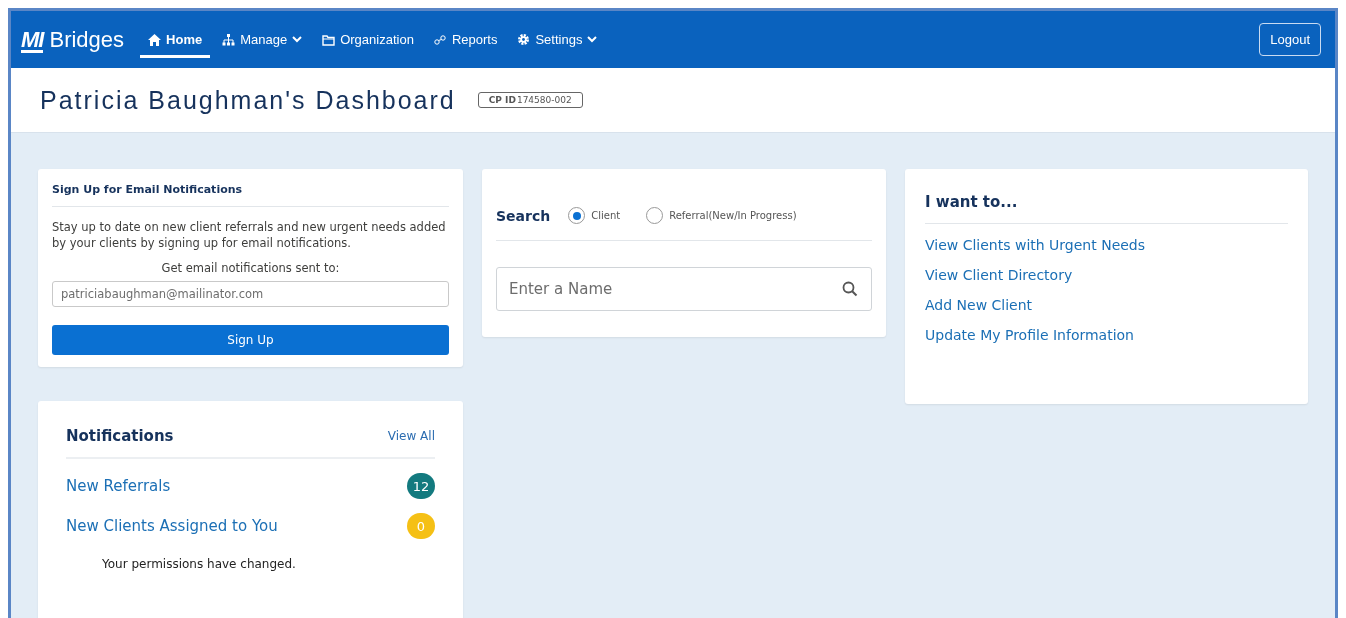  What do you see at coordinates (250, 340) in the screenshot?
I see `sign-up-button: Sign Up` at bounding box center [250, 340].